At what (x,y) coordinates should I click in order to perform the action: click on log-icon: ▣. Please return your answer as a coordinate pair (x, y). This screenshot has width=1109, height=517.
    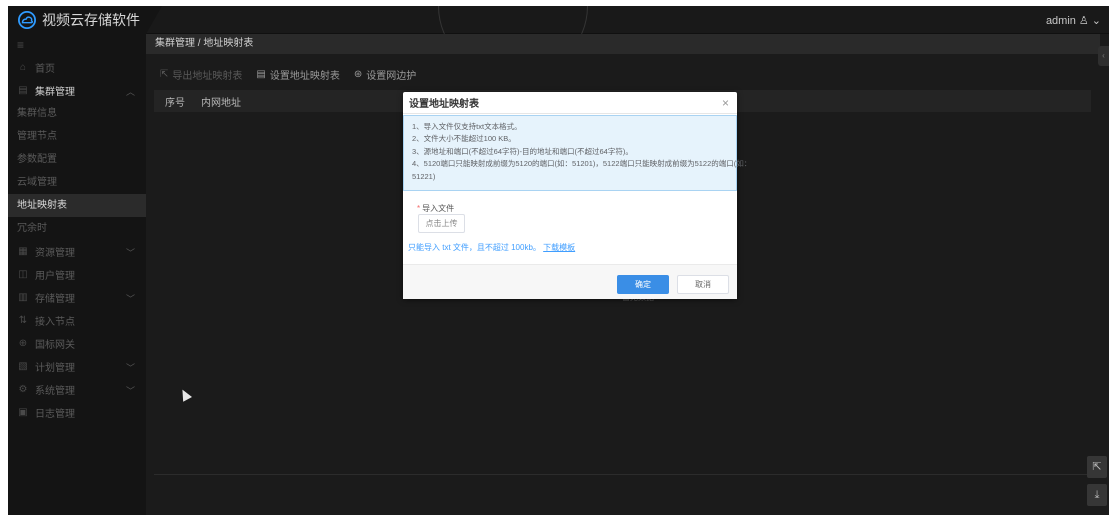
    Looking at the image, I should click on (23, 412).